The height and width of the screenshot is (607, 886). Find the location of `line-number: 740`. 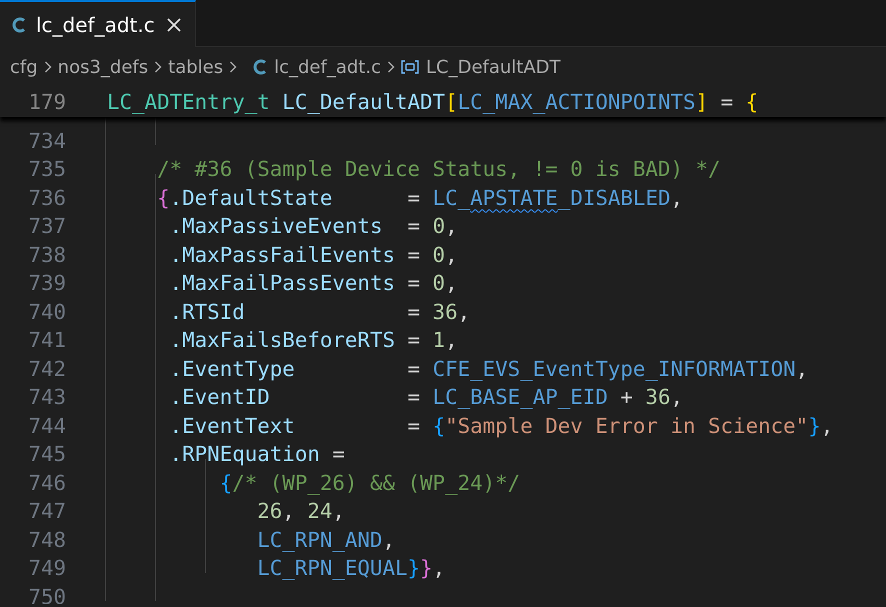

line-number: 740 is located at coordinates (46, 312).